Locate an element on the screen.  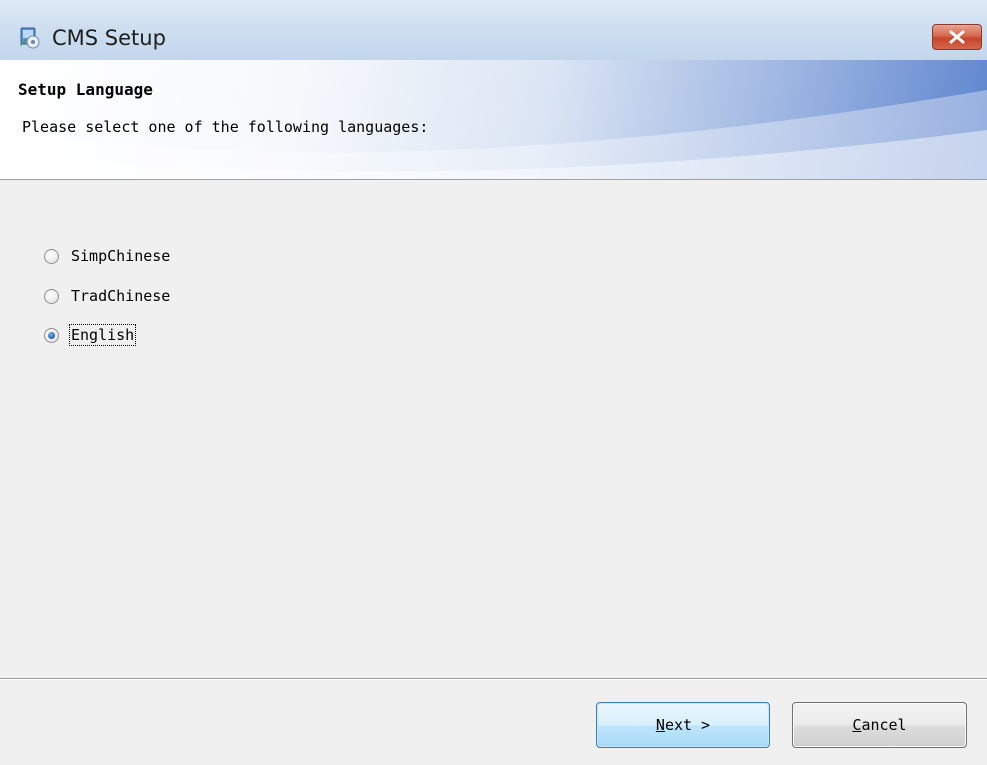
radio-label: SimpChinese is located at coordinates (120, 256).